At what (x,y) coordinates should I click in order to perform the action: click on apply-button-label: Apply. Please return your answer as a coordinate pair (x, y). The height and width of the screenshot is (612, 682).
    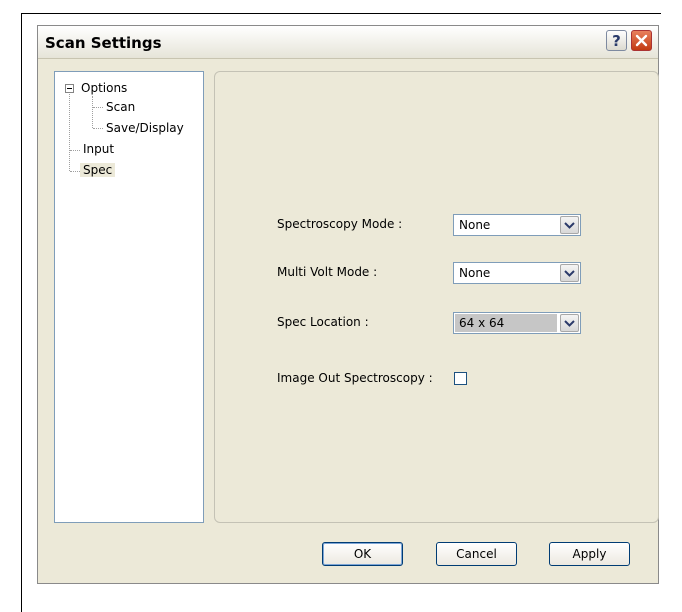
    Looking at the image, I should click on (589, 554).